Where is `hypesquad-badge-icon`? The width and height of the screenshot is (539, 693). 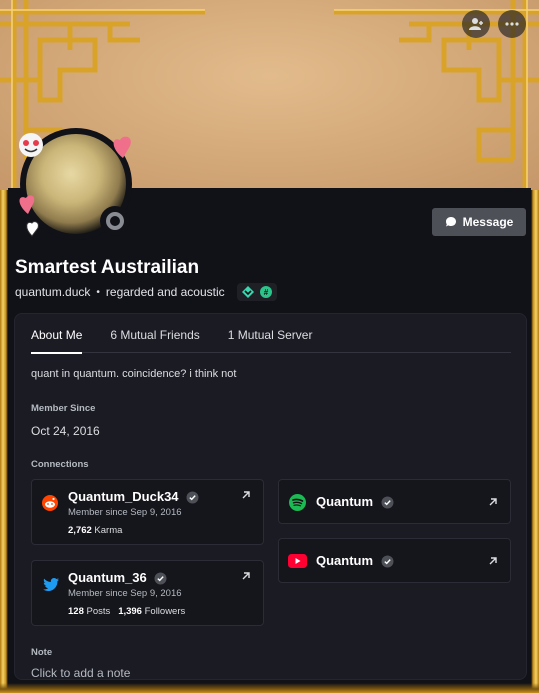
hypesquad-badge-icon is located at coordinates (248, 292).